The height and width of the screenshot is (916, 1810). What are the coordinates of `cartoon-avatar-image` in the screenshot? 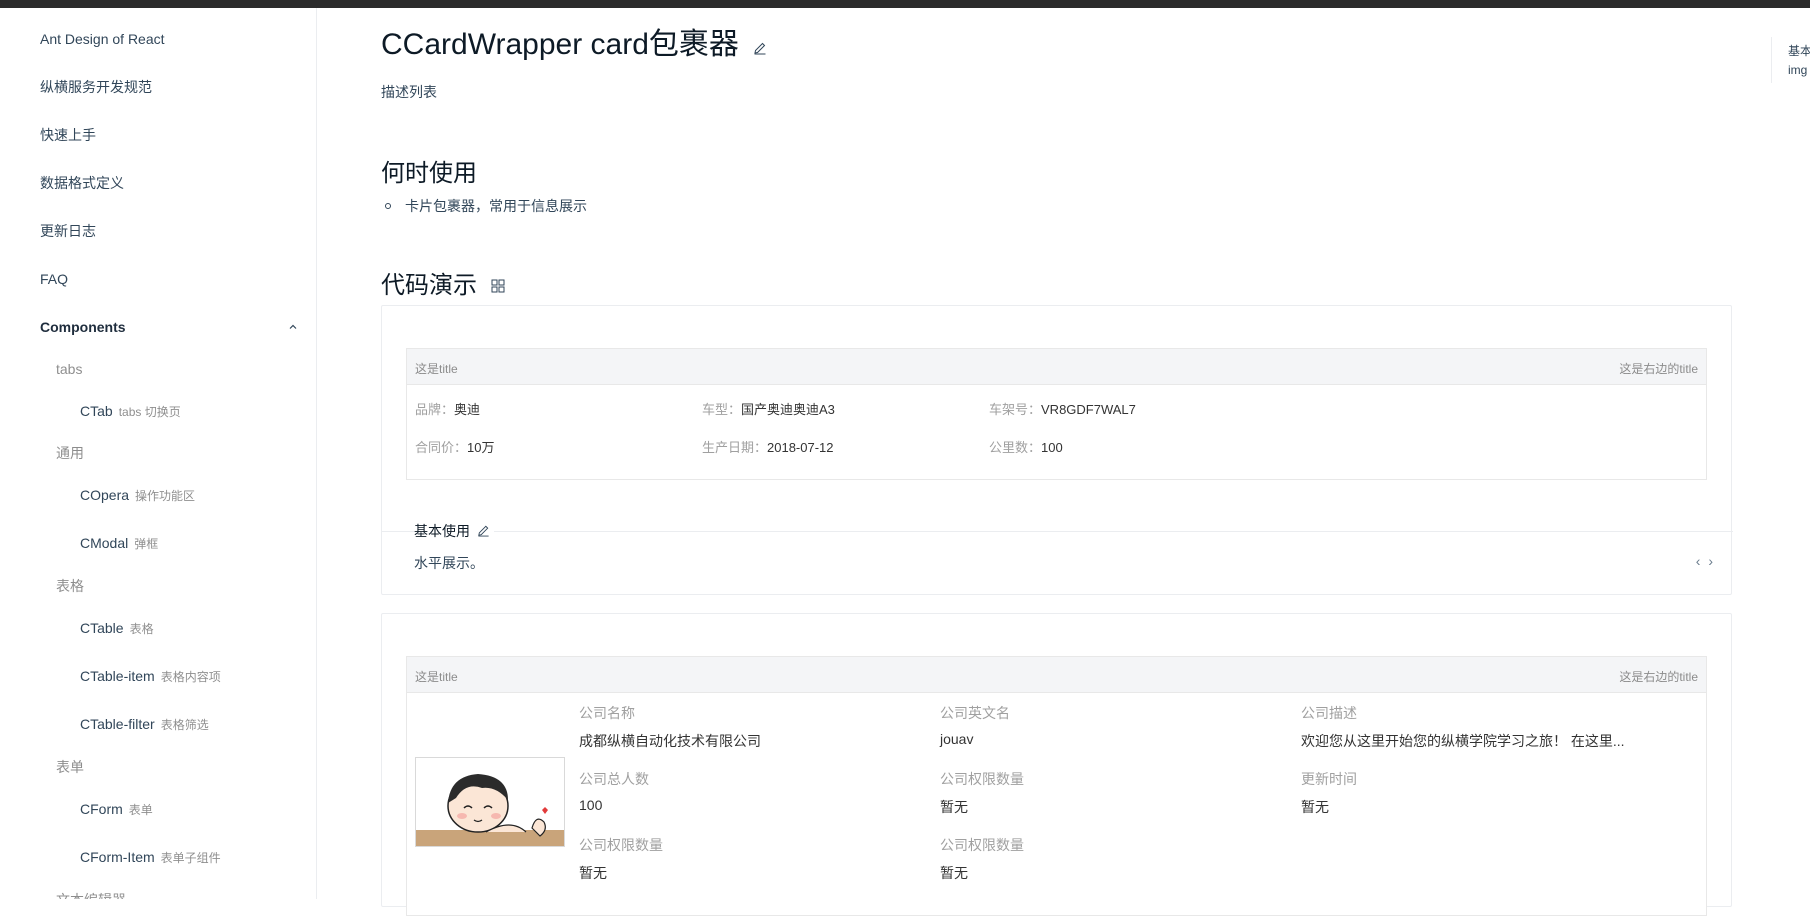 It's located at (490, 802).